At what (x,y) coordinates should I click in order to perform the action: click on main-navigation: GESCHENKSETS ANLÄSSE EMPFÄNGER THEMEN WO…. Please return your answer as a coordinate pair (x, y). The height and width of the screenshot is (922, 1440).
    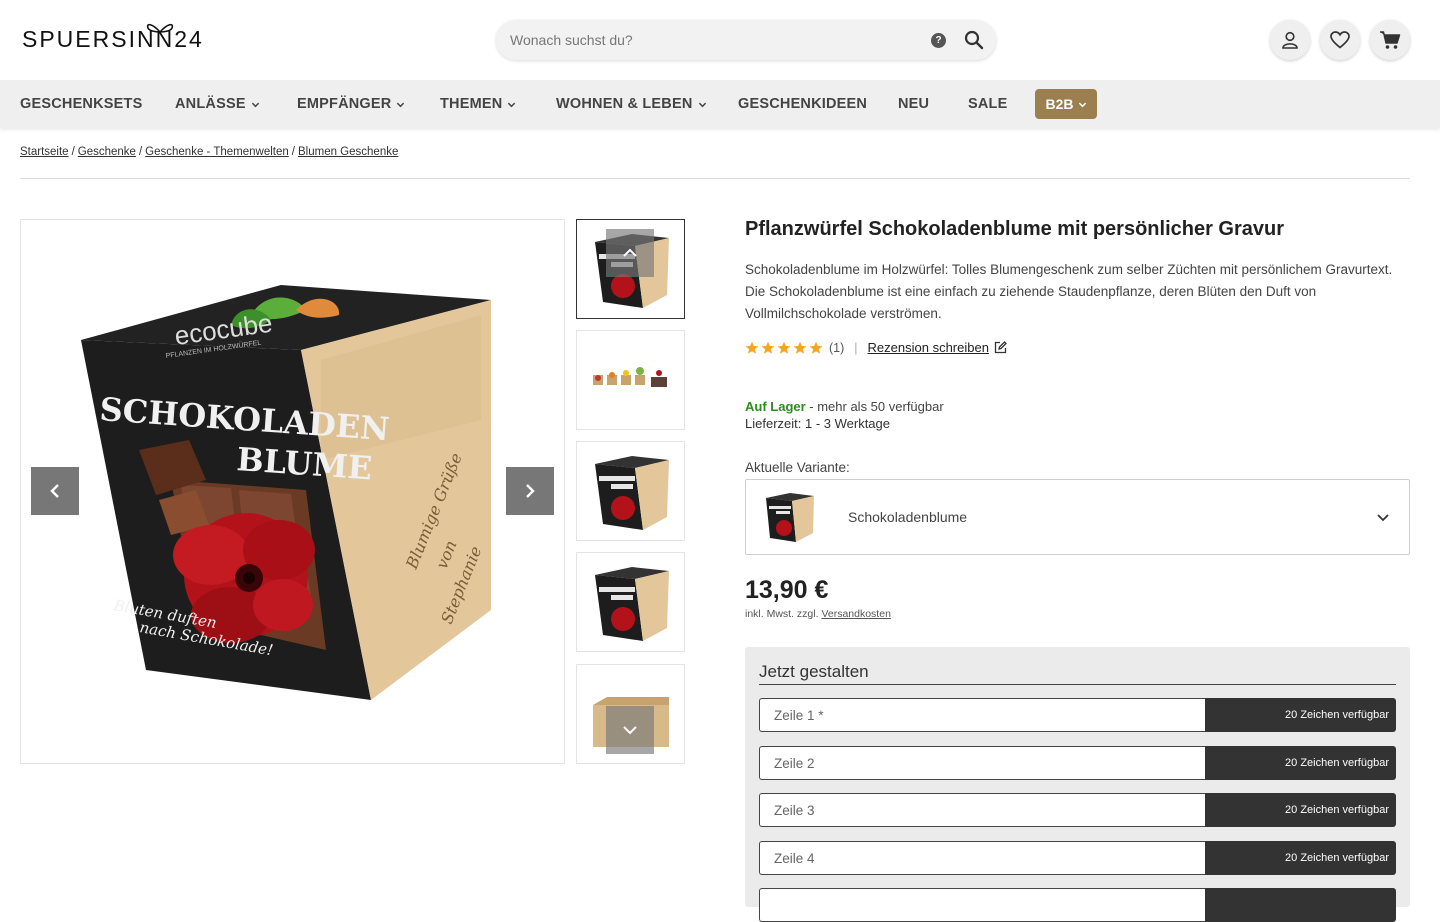
    Looking at the image, I should click on (720, 104).